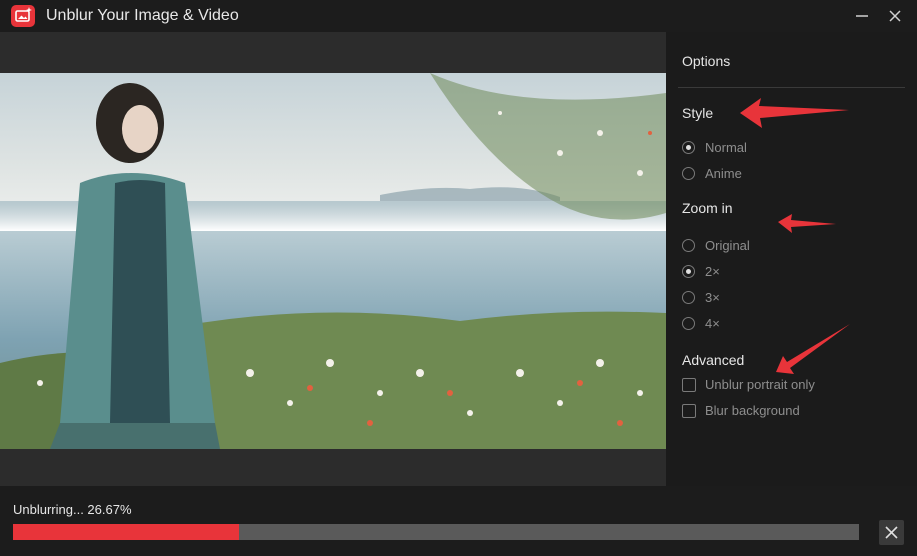 This screenshot has height=556, width=917. I want to click on progress-fill, so click(126, 532).